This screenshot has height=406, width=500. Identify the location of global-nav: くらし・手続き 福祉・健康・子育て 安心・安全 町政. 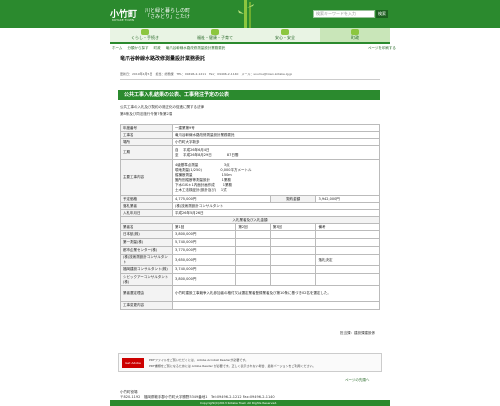
(250, 36).